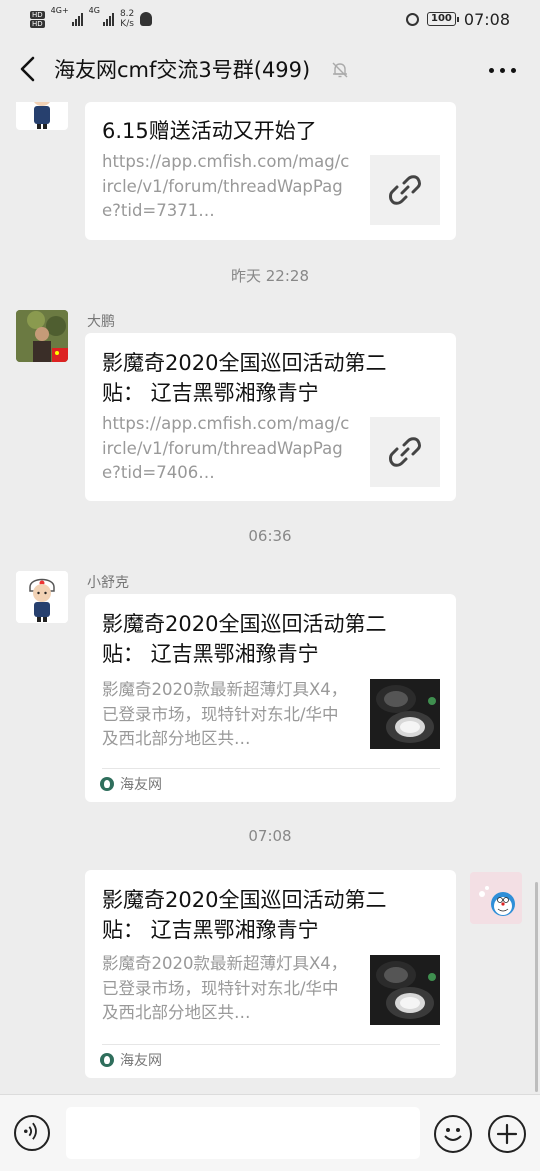  I want to click on more-options-button, so click(502, 70).